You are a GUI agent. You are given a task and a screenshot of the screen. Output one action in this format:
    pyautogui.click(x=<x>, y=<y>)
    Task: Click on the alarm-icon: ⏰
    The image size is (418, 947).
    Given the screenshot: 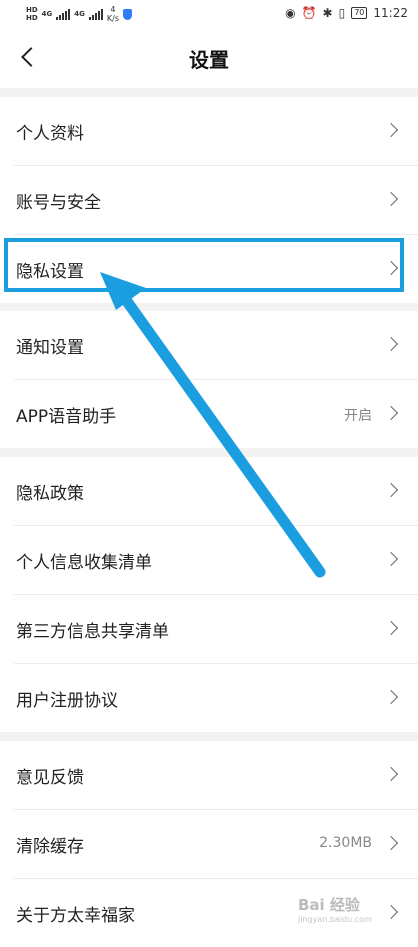 What is the action you would take?
    pyautogui.click(x=309, y=13)
    